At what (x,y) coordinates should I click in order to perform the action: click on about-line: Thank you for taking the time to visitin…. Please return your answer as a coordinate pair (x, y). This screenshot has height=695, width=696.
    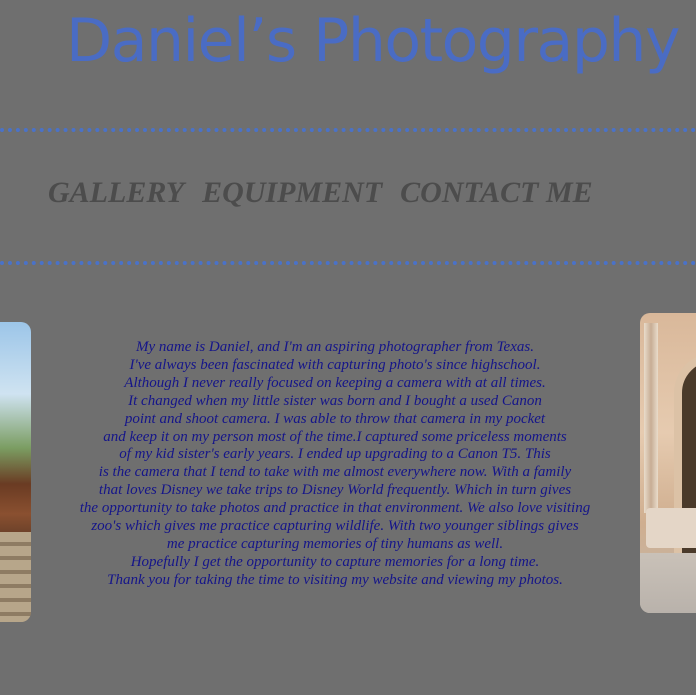
    Looking at the image, I should click on (335, 579).